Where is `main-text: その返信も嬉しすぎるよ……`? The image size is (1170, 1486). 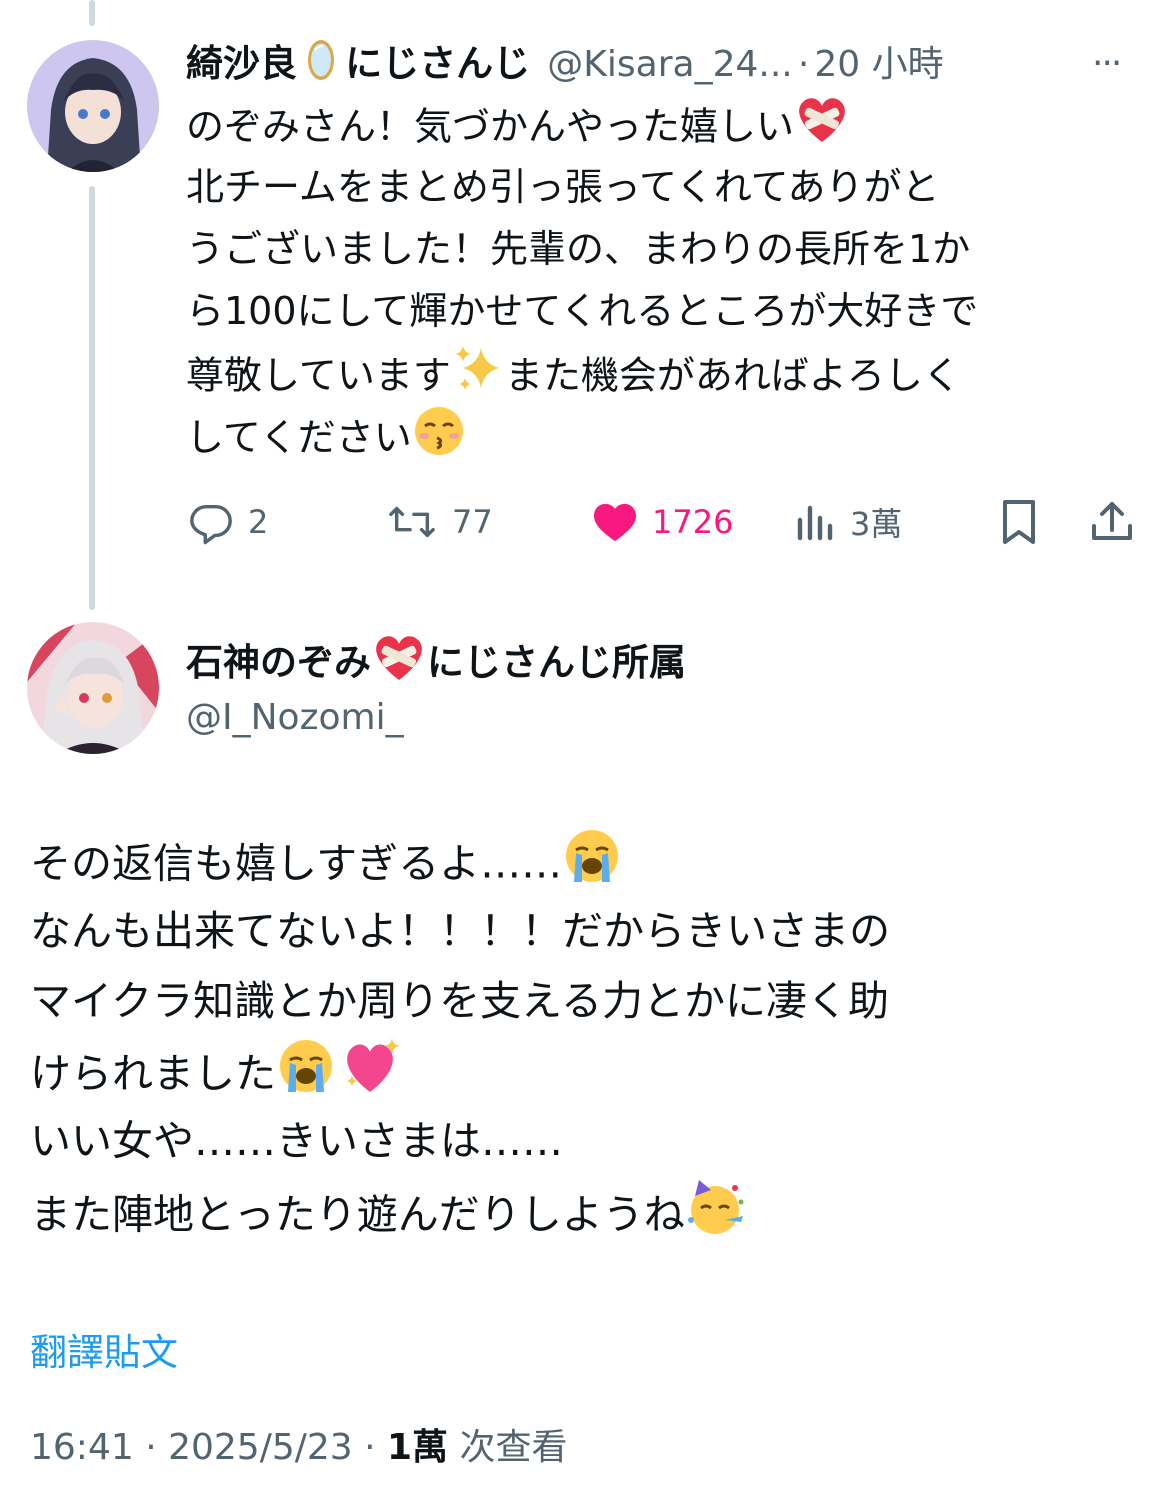 main-text: その返信も嬉しすぎるよ…… is located at coordinates (296, 863).